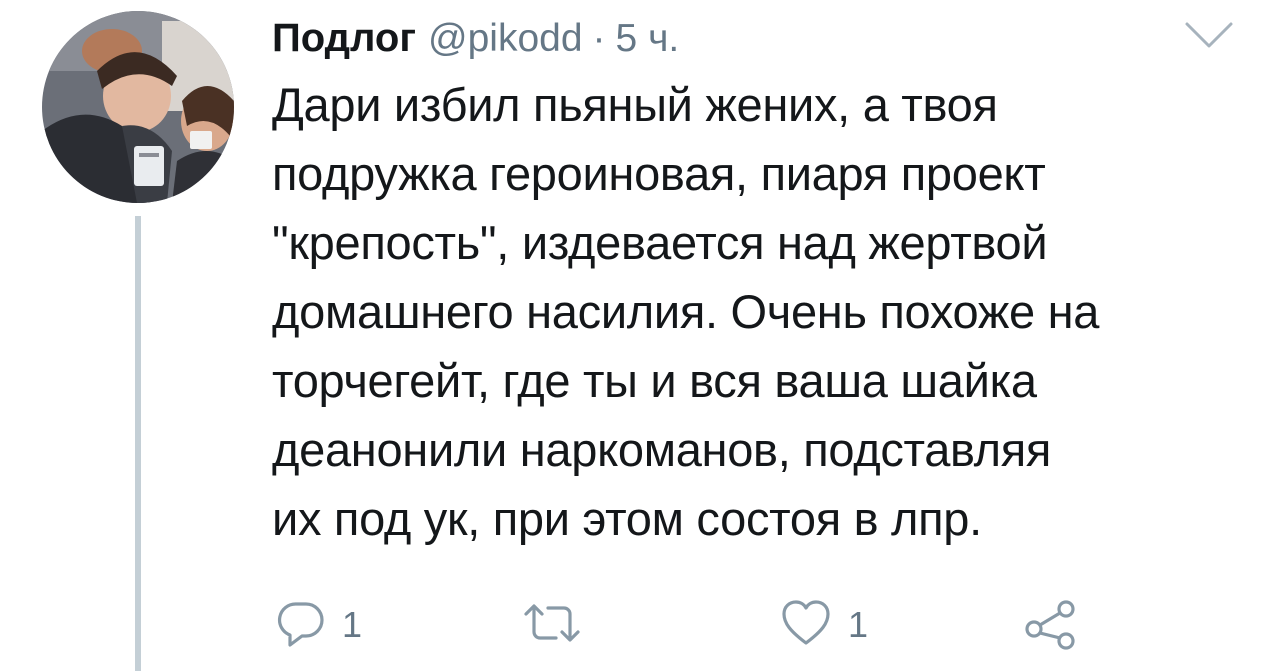 The width and height of the screenshot is (1280, 671). Describe the element at coordinates (858, 624) in the screenshot. I see `like-count: 1` at that location.